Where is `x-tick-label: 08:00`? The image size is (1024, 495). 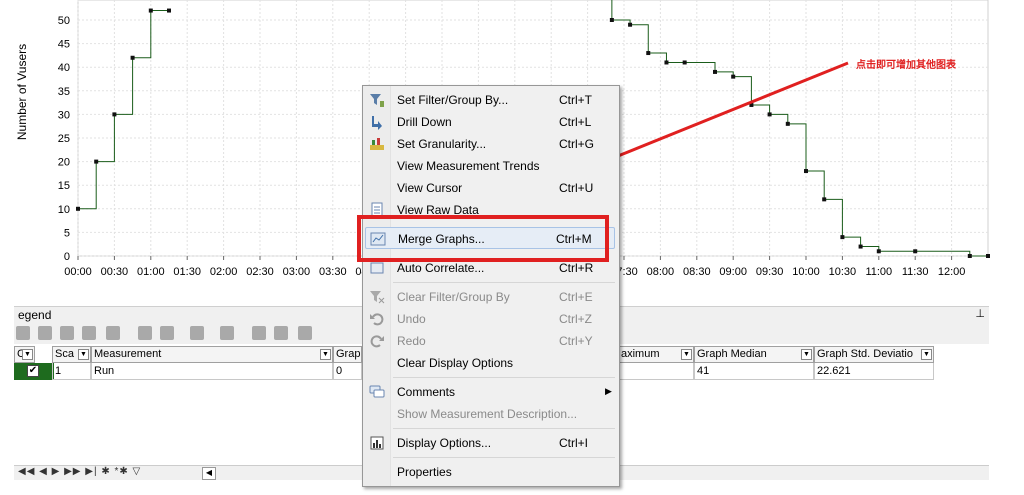 x-tick-label: 08:00 is located at coordinates (661, 272).